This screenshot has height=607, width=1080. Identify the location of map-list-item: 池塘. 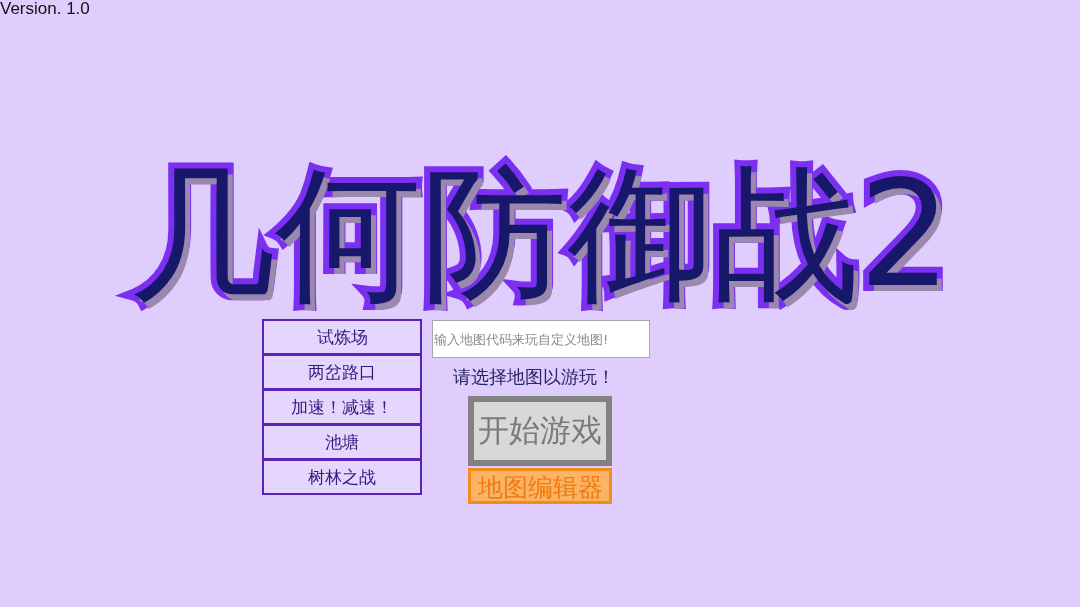
(342, 442).